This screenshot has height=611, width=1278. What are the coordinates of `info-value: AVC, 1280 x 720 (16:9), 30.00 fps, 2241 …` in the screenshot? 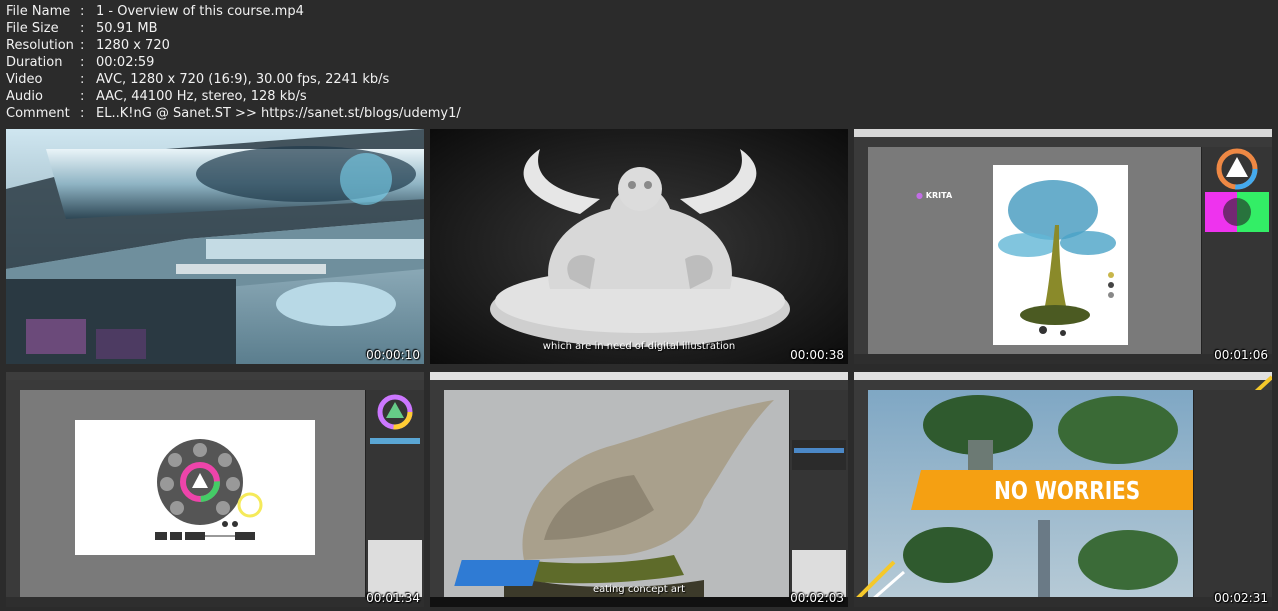 It's located at (243, 79).